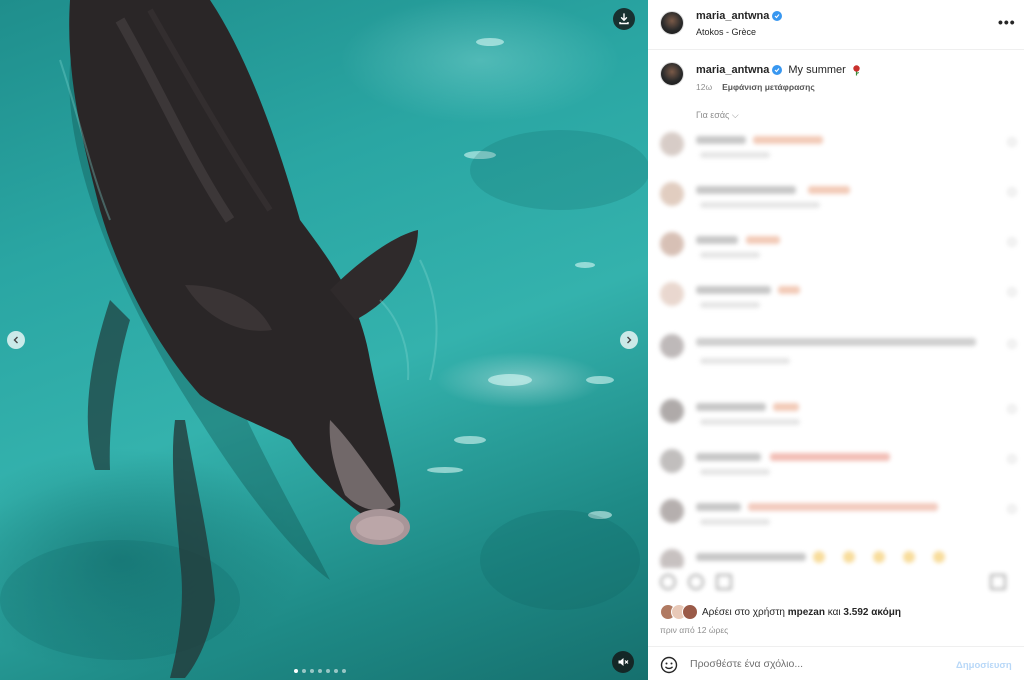 The width and height of the screenshot is (1024, 680). I want to click on comment-icon, so click(696, 582).